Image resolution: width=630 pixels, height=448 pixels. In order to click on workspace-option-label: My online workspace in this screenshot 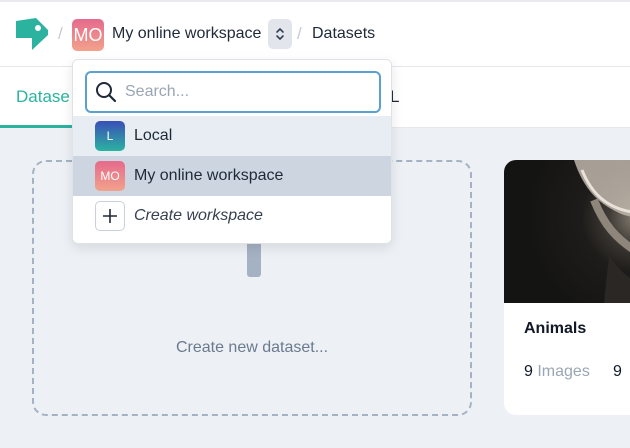, I will do `click(209, 175)`.